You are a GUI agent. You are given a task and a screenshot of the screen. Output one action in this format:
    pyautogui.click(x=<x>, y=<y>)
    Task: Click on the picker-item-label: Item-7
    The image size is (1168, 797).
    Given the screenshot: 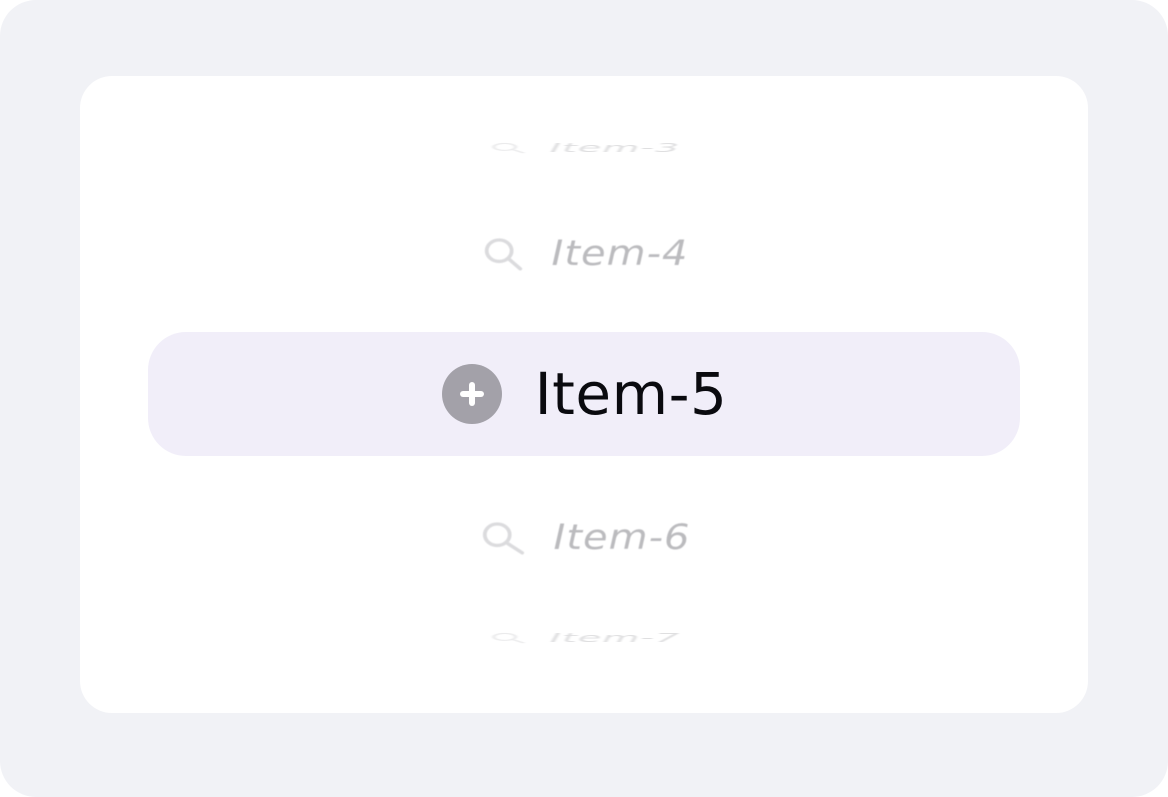 What is the action you would take?
    pyautogui.click(x=615, y=638)
    